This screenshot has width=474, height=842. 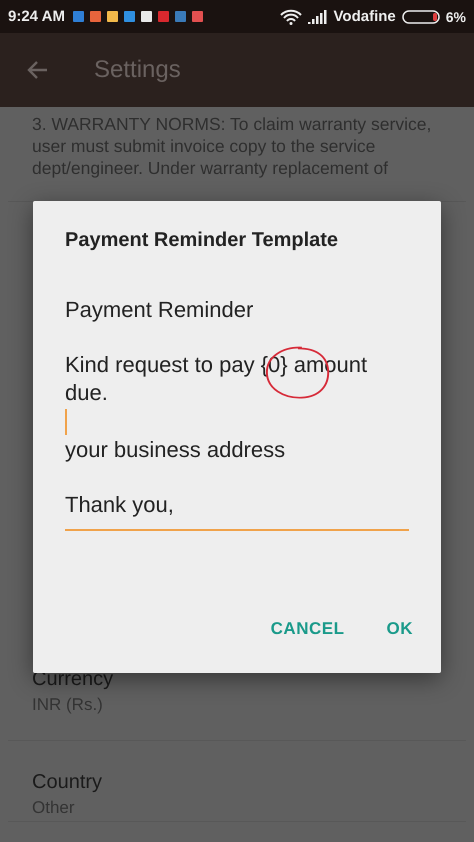 What do you see at coordinates (73, 679) in the screenshot?
I see `setting-title: Currency` at bounding box center [73, 679].